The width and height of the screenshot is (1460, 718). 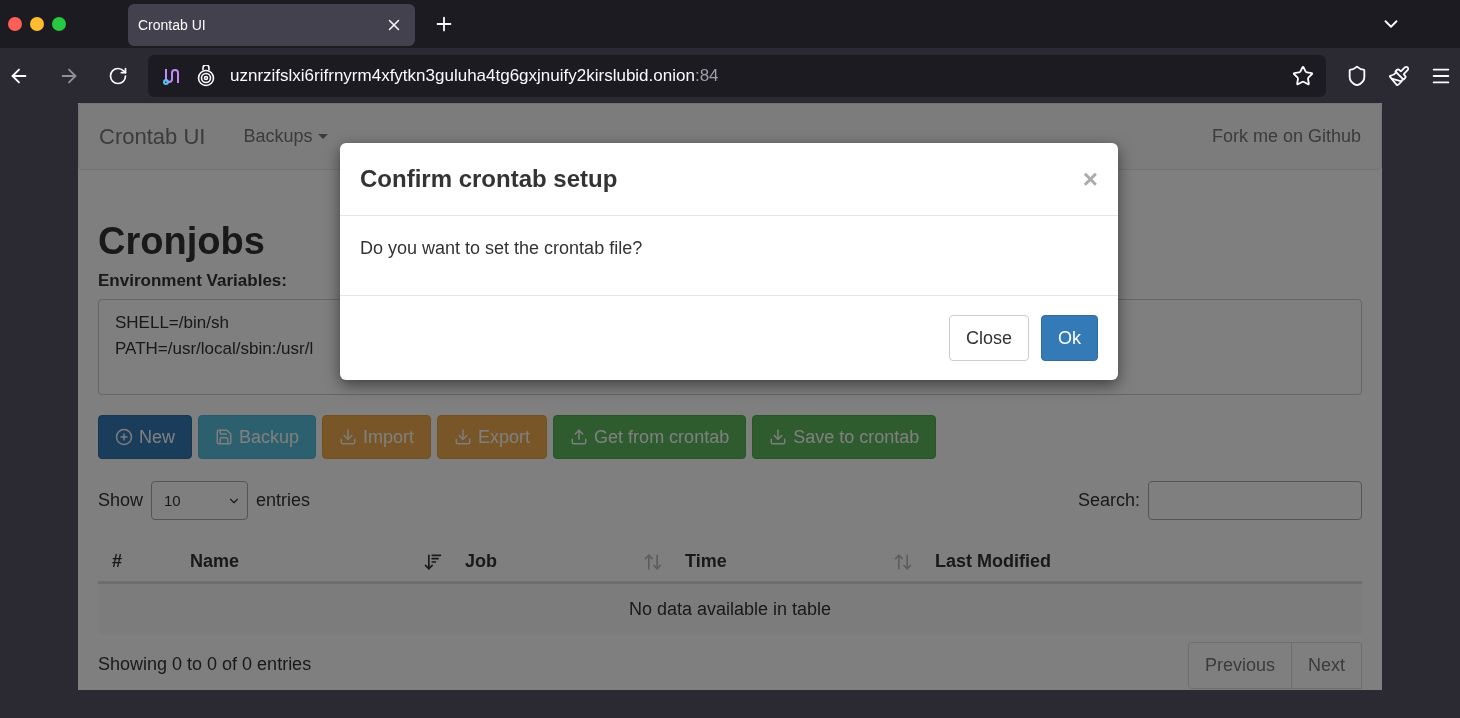 What do you see at coordinates (152, 136) in the screenshot?
I see `brand-link: Crontab UI` at bounding box center [152, 136].